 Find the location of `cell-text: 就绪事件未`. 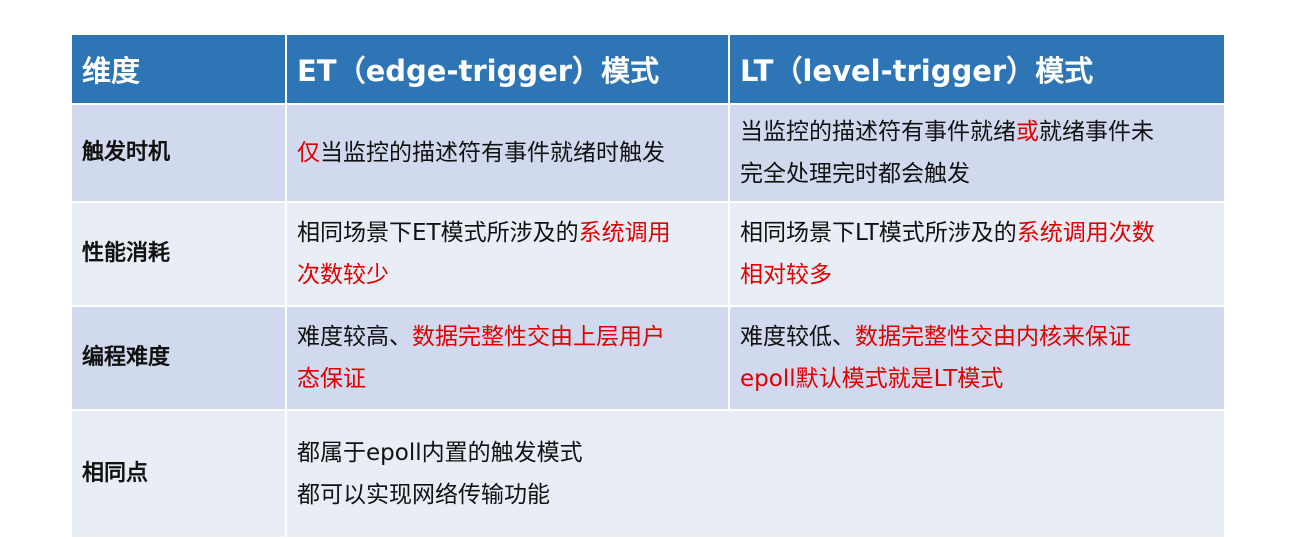

cell-text: 就绪事件未 is located at coordinates (1096, 132).